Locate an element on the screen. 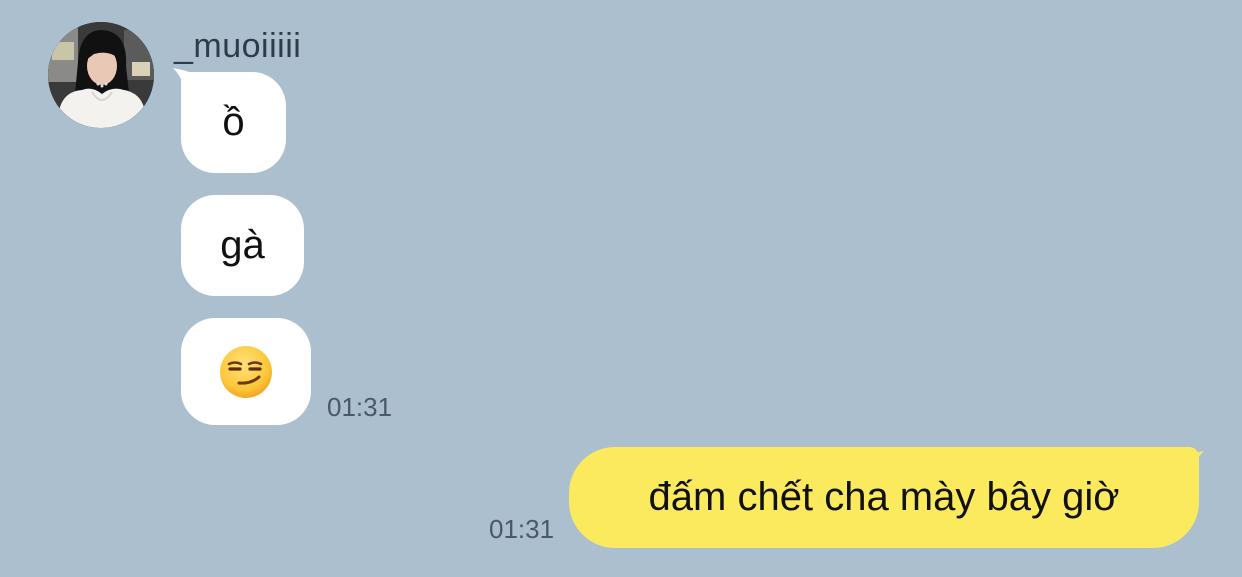 The image size is (1242, 577). message-text: ồ is located at coordinates (233, 122).